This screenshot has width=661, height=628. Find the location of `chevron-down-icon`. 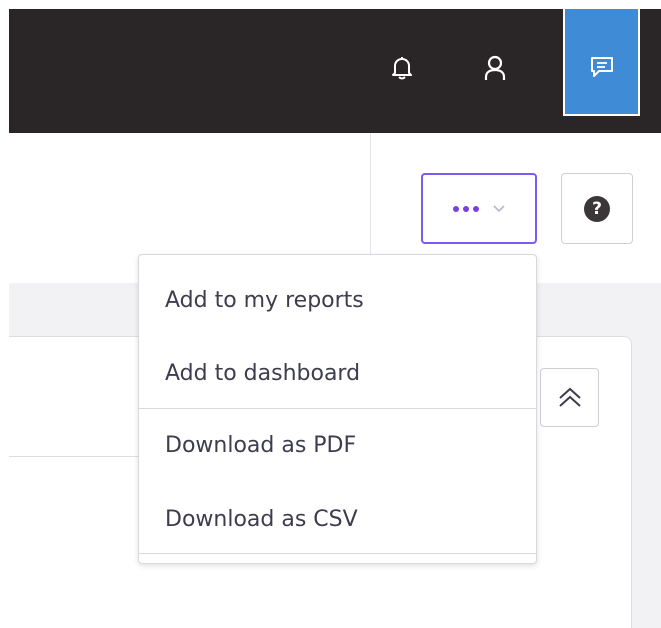

chevron-down-icon is located at coordinates (499, 208).